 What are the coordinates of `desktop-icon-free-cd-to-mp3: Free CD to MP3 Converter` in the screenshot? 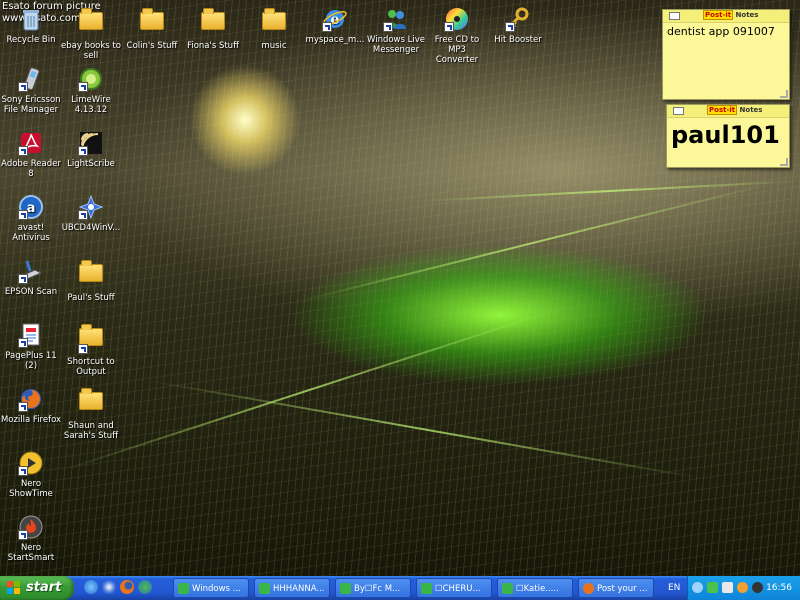 It's located at (457, 35).